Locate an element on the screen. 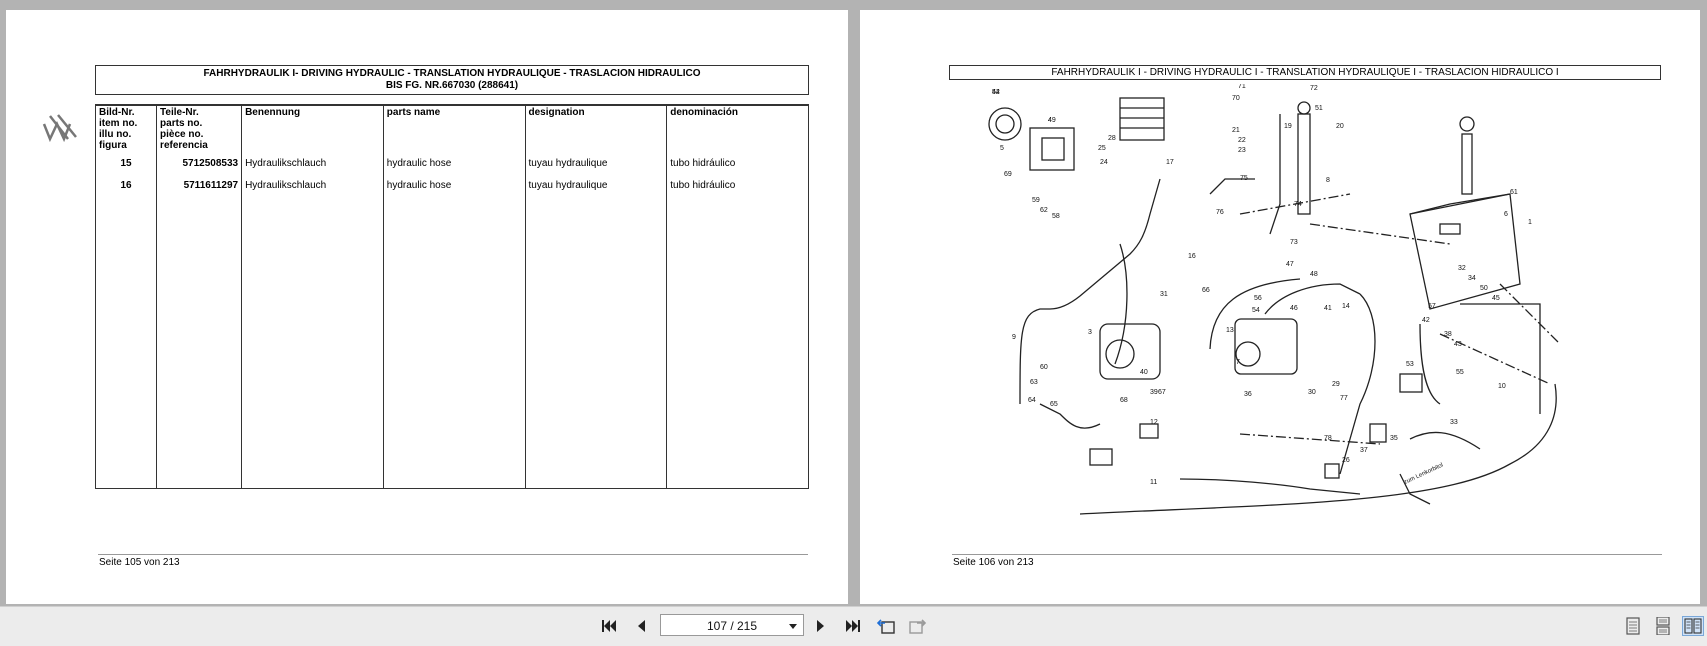 The height and width of the screenshot is (646, 1707). row-part-no: 5711611297 is located at coordinates (199, 185).